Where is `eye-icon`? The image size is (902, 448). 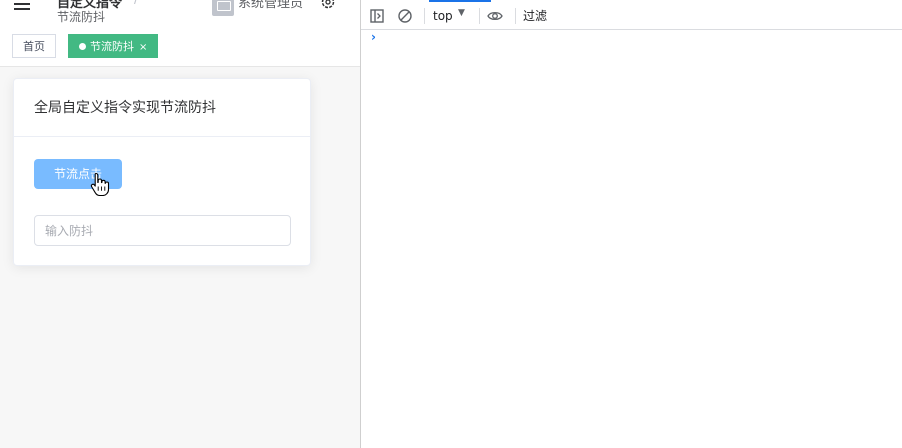 eye-icon is located at coordinates (495, 16).